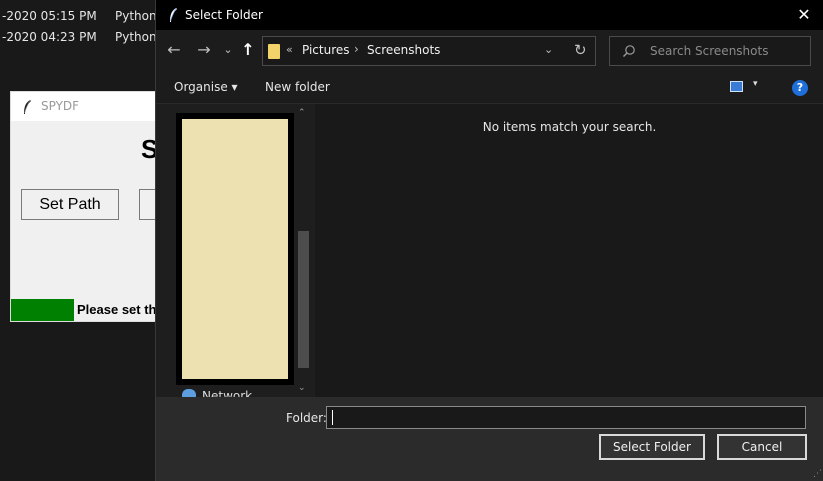 Image resolution: width=823 pixels, height=481 pixels. What do you see at coordinates (248, 50) in the screenshot?
I see `up-arrow-icon: ↑` at bounding box center [248, 50].